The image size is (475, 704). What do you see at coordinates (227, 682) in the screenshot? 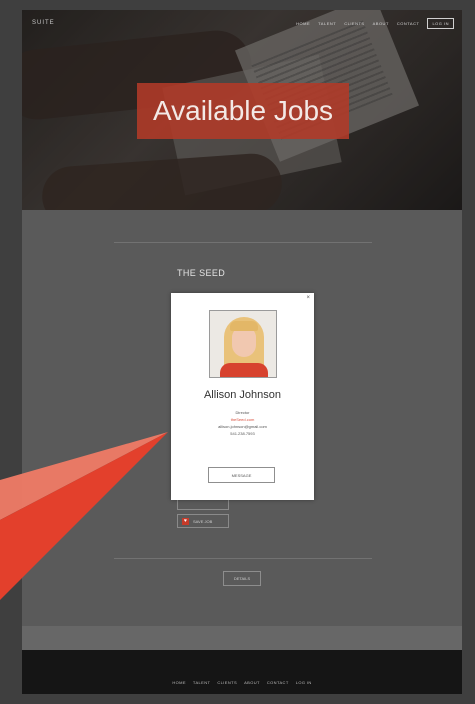
I see `footer-nav-clients: CLIENTS` at bounding box center [227, 682].